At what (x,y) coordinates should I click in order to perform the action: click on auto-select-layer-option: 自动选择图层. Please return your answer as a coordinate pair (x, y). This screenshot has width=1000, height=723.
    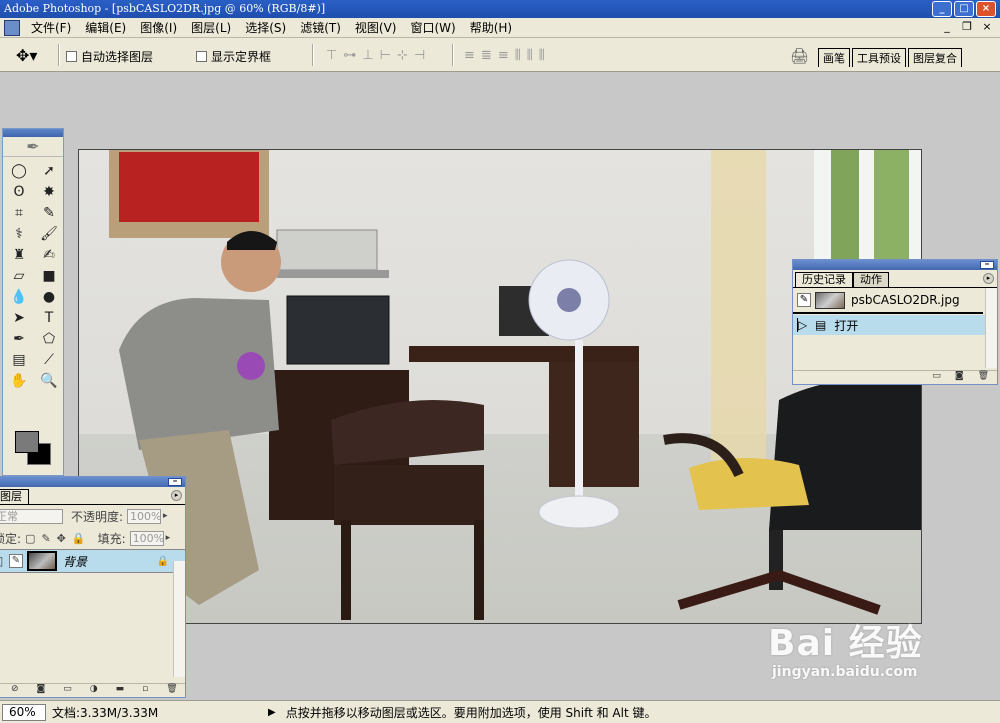
    Looking at the image, I should click on (109, 56).